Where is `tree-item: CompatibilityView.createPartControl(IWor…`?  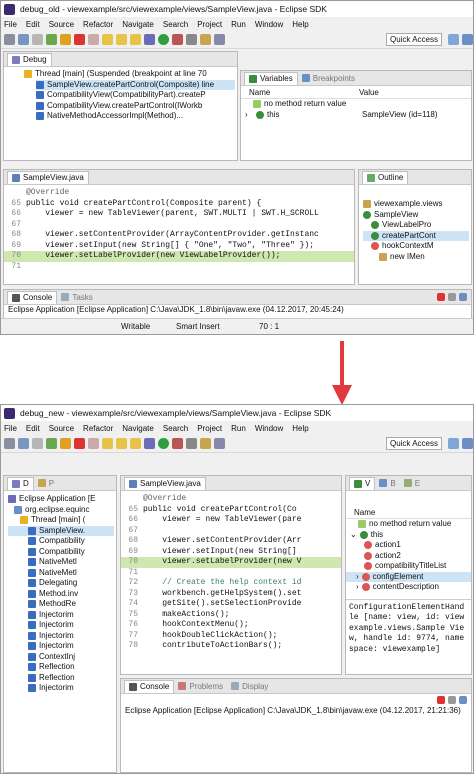
tree-item: CompatibilityView.createPartControl(IWor… is located at coordinates (135, 106).